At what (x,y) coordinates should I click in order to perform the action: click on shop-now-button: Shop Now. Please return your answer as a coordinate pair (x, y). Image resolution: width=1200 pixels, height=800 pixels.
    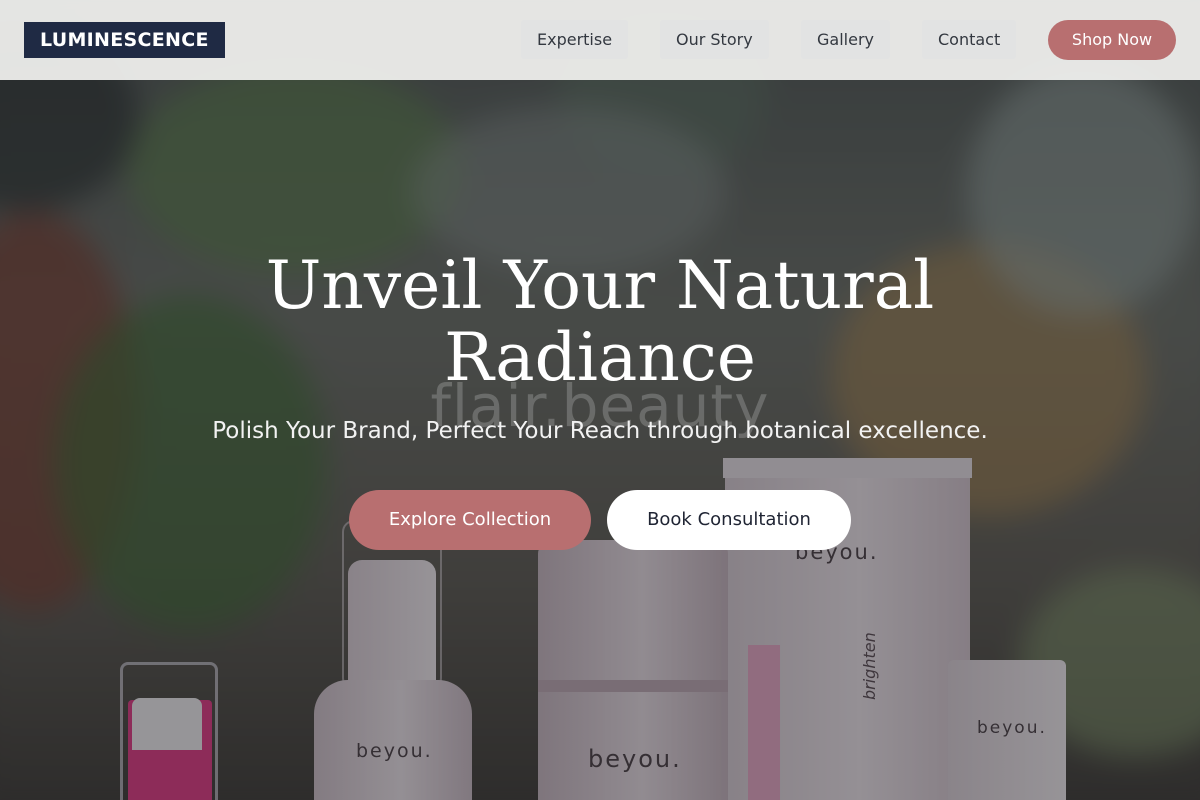
    Looking at the image, I should click on (1112, 40).